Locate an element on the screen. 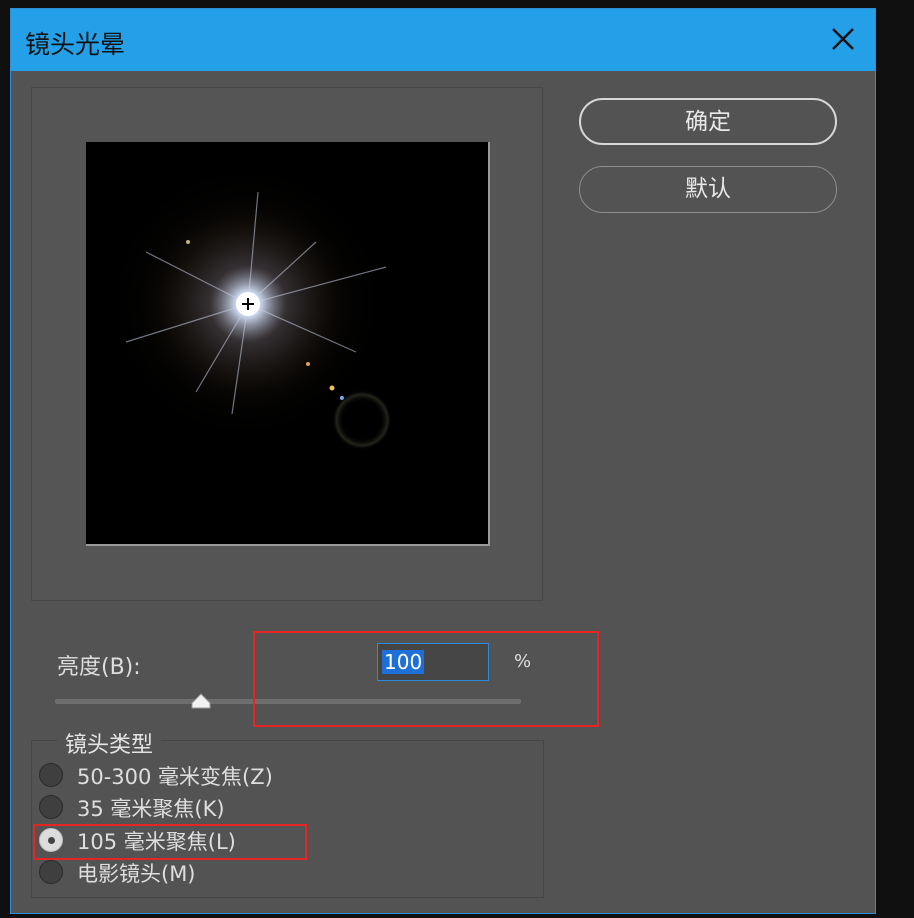 The width and height of the screenshot is (914, 918). close-button is located at coordinates (843, 39).